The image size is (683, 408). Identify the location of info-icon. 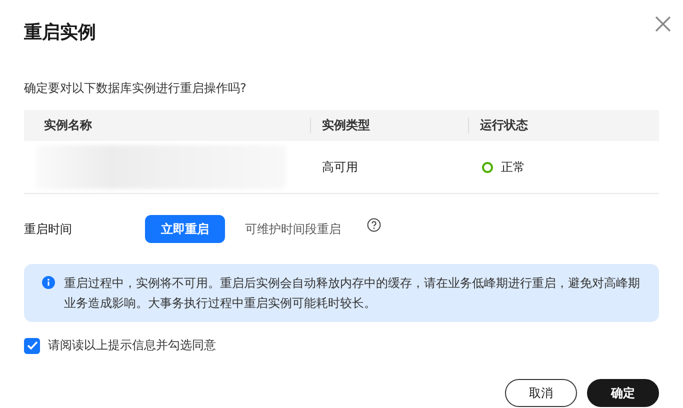
(48, 282).